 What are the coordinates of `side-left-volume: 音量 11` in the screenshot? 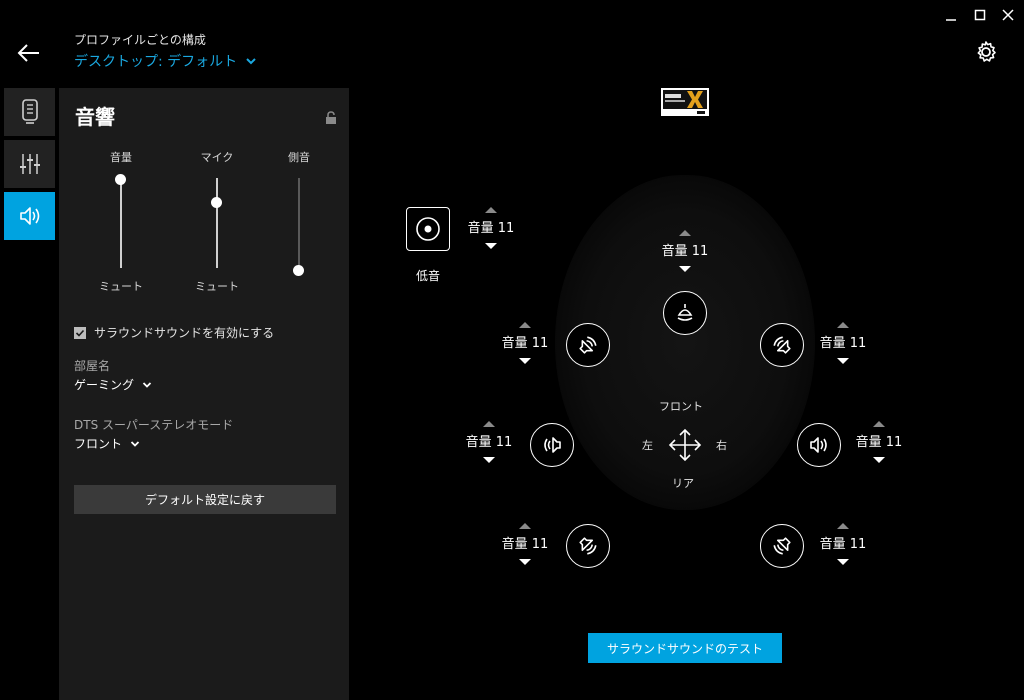 It's located at (489, 442).